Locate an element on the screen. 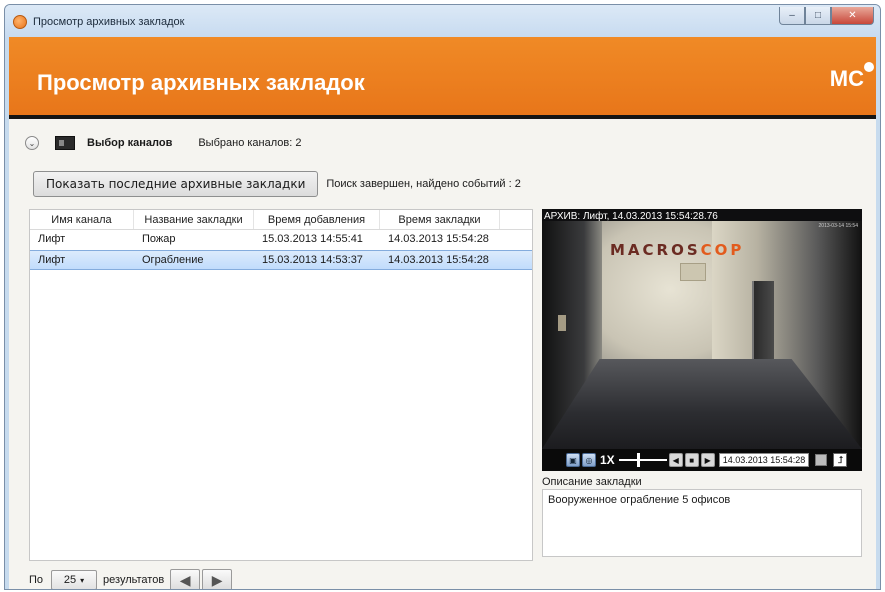 This screenshot has height=592, width=885. channel-selector: ⌄ Выбор каналов Выбрано каналов: 2 is located at coordinates (163, 143).